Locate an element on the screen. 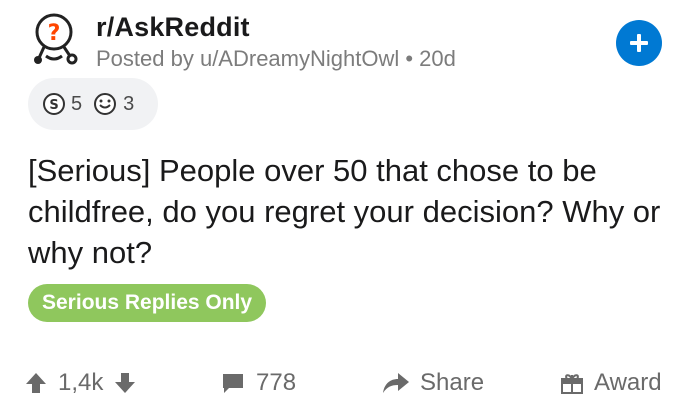  downvote-arrow-icon is located at coordinates (125, 383).